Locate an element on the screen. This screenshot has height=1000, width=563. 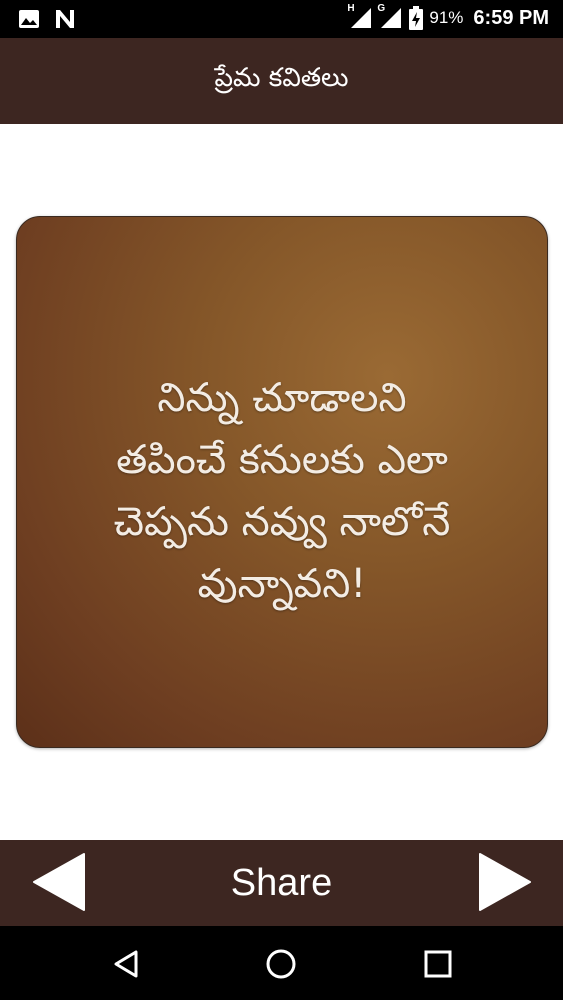
recents-icon is located at coordinates (438, 964).